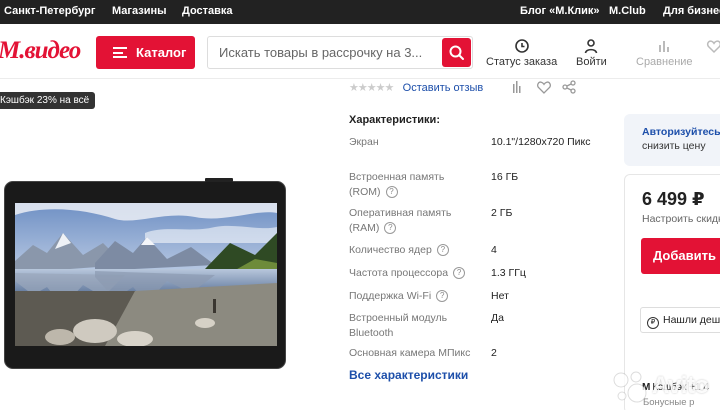  Describe the element at coordinates (494, 250) in the screenshot. I see `spec-value: 4` at that location.